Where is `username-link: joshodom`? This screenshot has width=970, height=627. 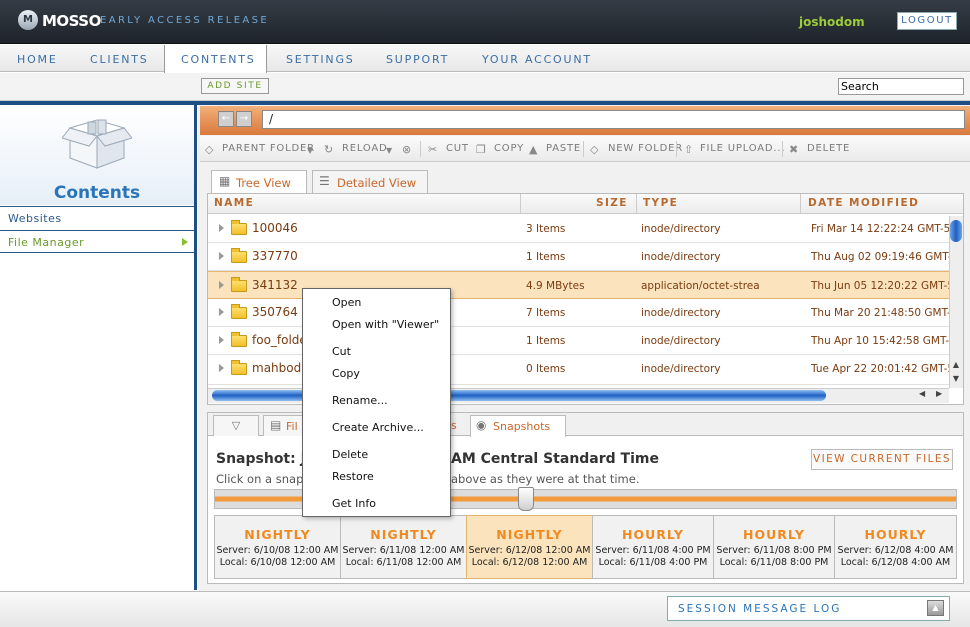 username-link: joshodom is located at coordinates (832, 22).